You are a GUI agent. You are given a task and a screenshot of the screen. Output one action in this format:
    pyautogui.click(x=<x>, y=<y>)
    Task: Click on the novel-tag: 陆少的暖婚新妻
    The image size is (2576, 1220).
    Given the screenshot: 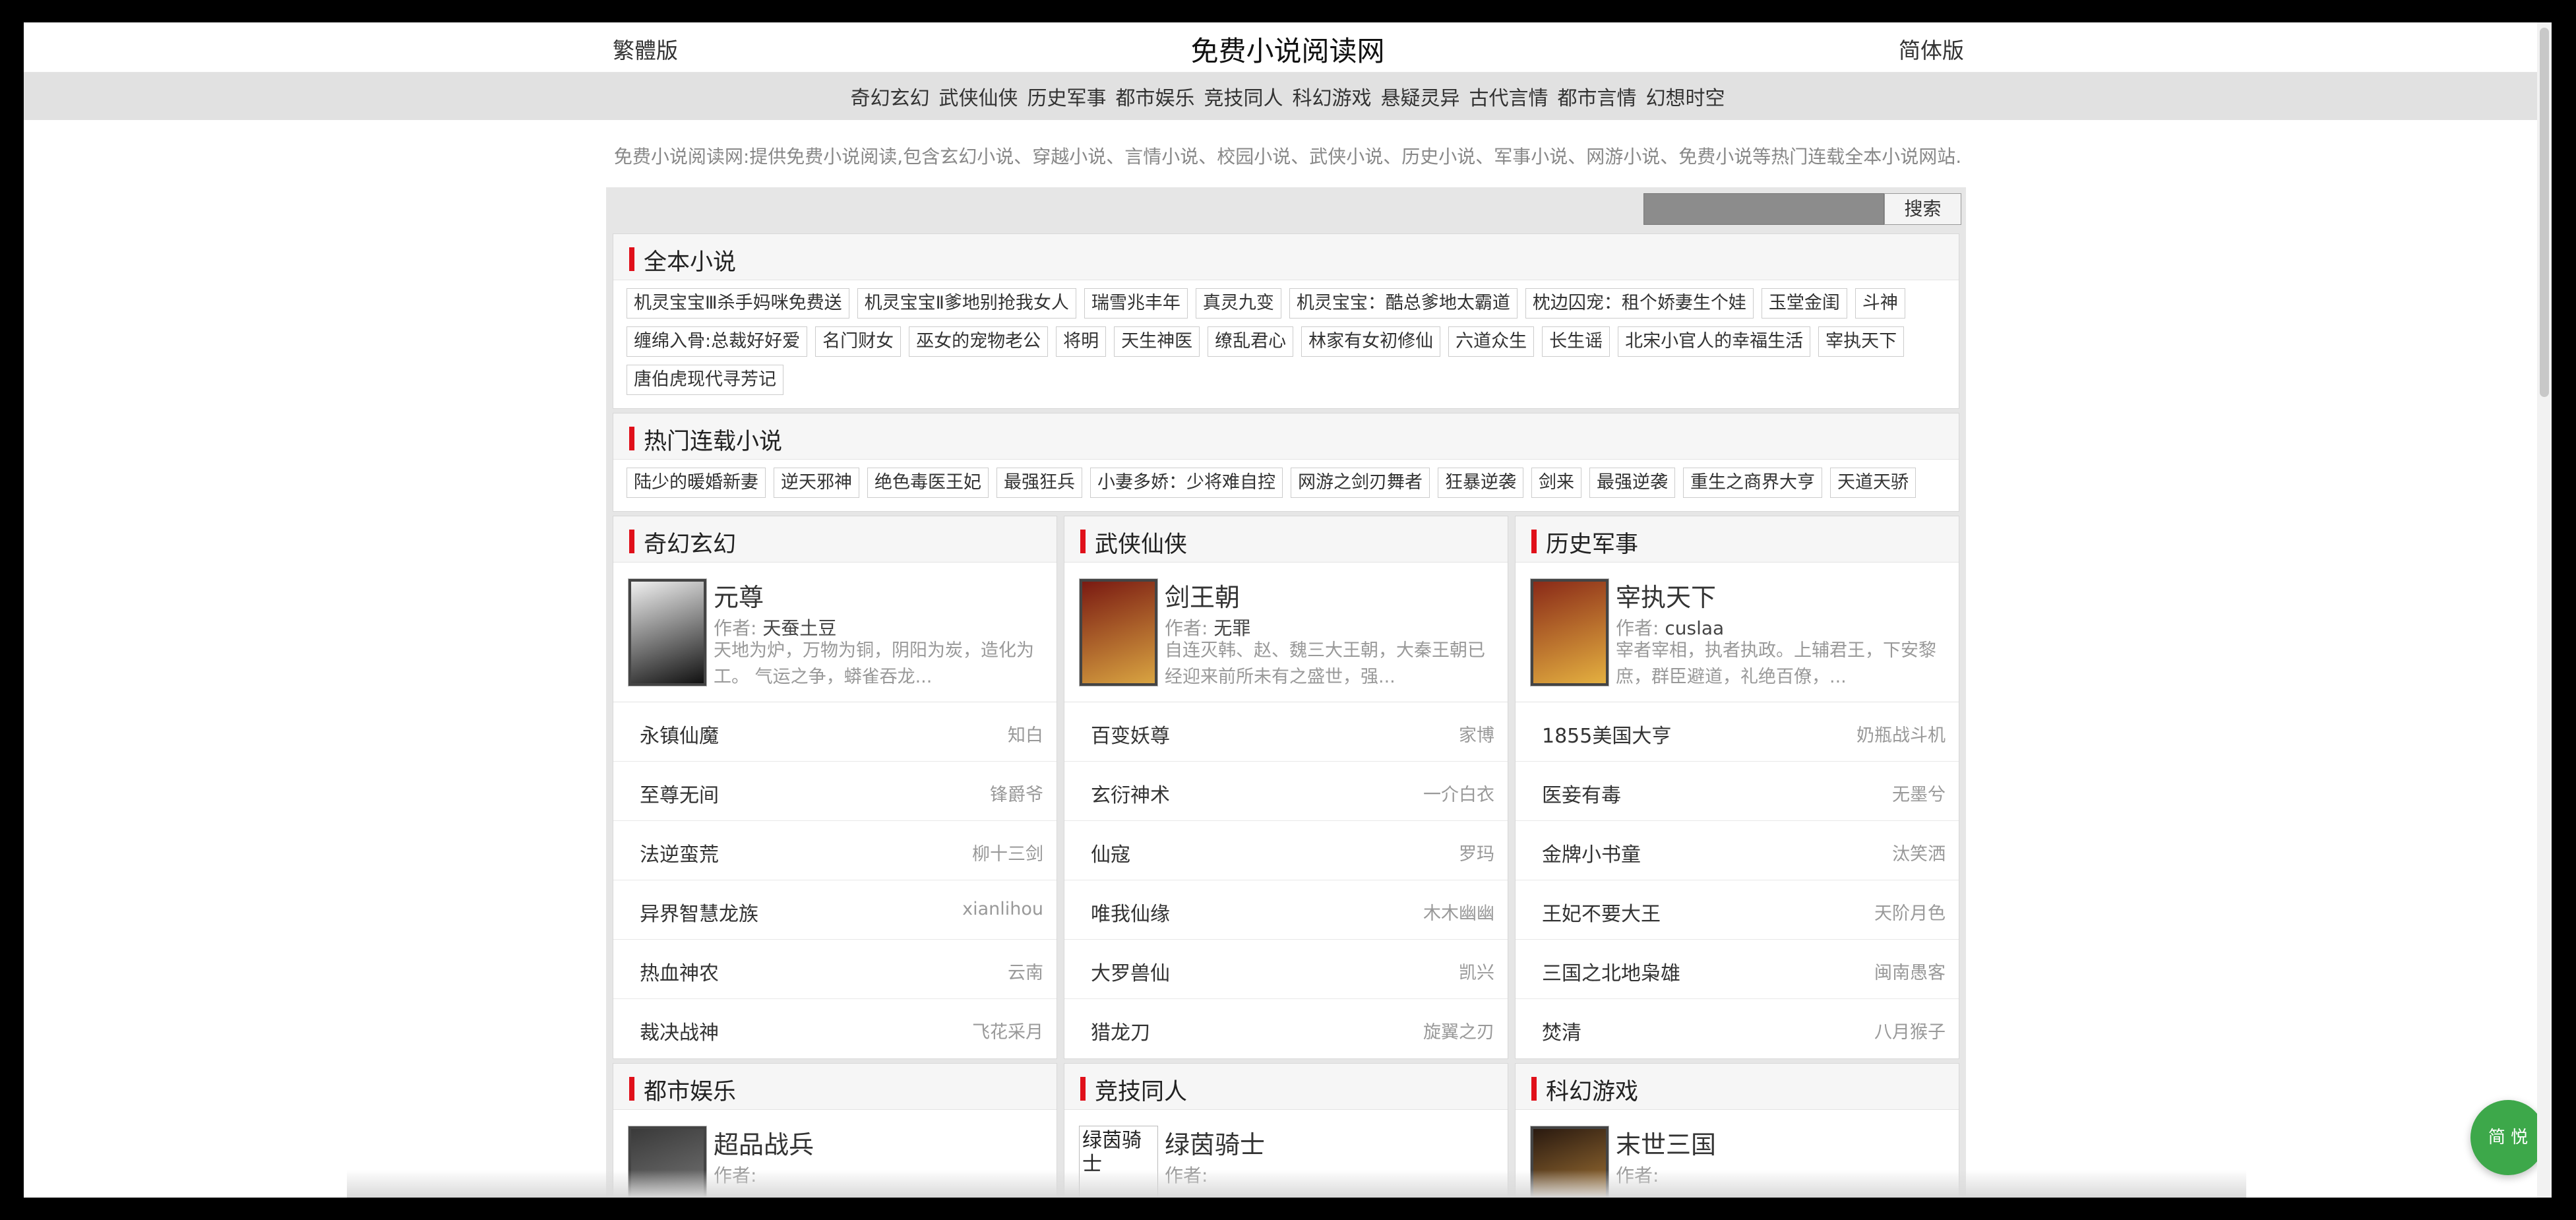 What is the action you would take?
    pyautogui.click(x=696, y=483)
    